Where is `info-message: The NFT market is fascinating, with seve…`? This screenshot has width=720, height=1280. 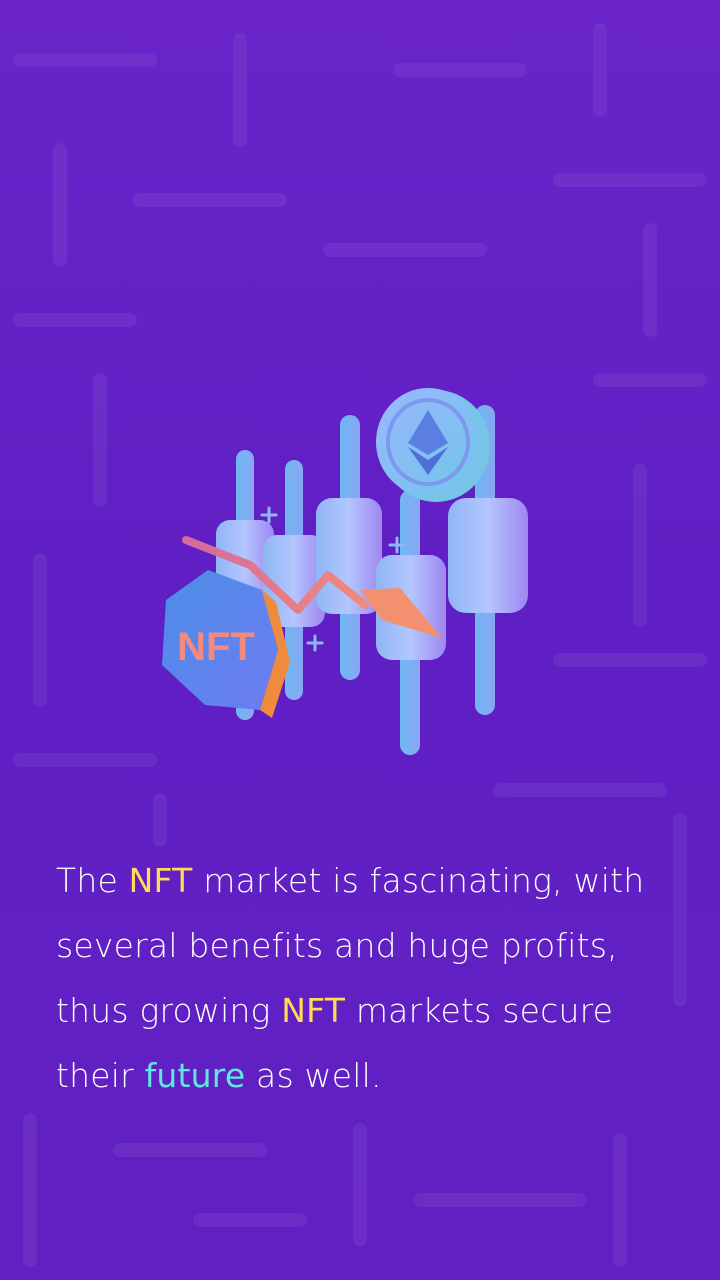 info-message: The NFT market is fascinating, with seve… is located at coordinates (350, 978).